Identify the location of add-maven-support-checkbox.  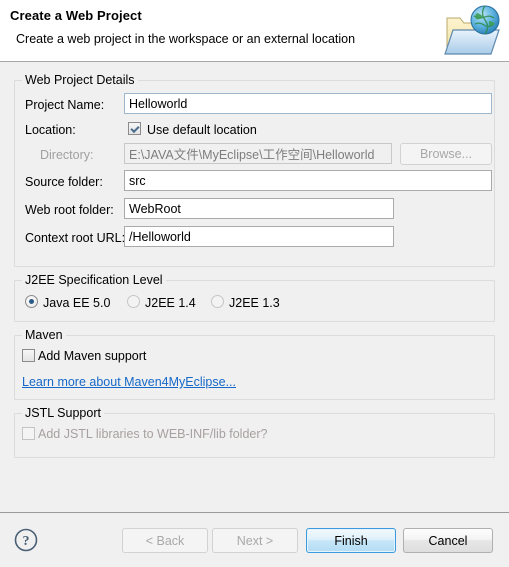
(28, 355).